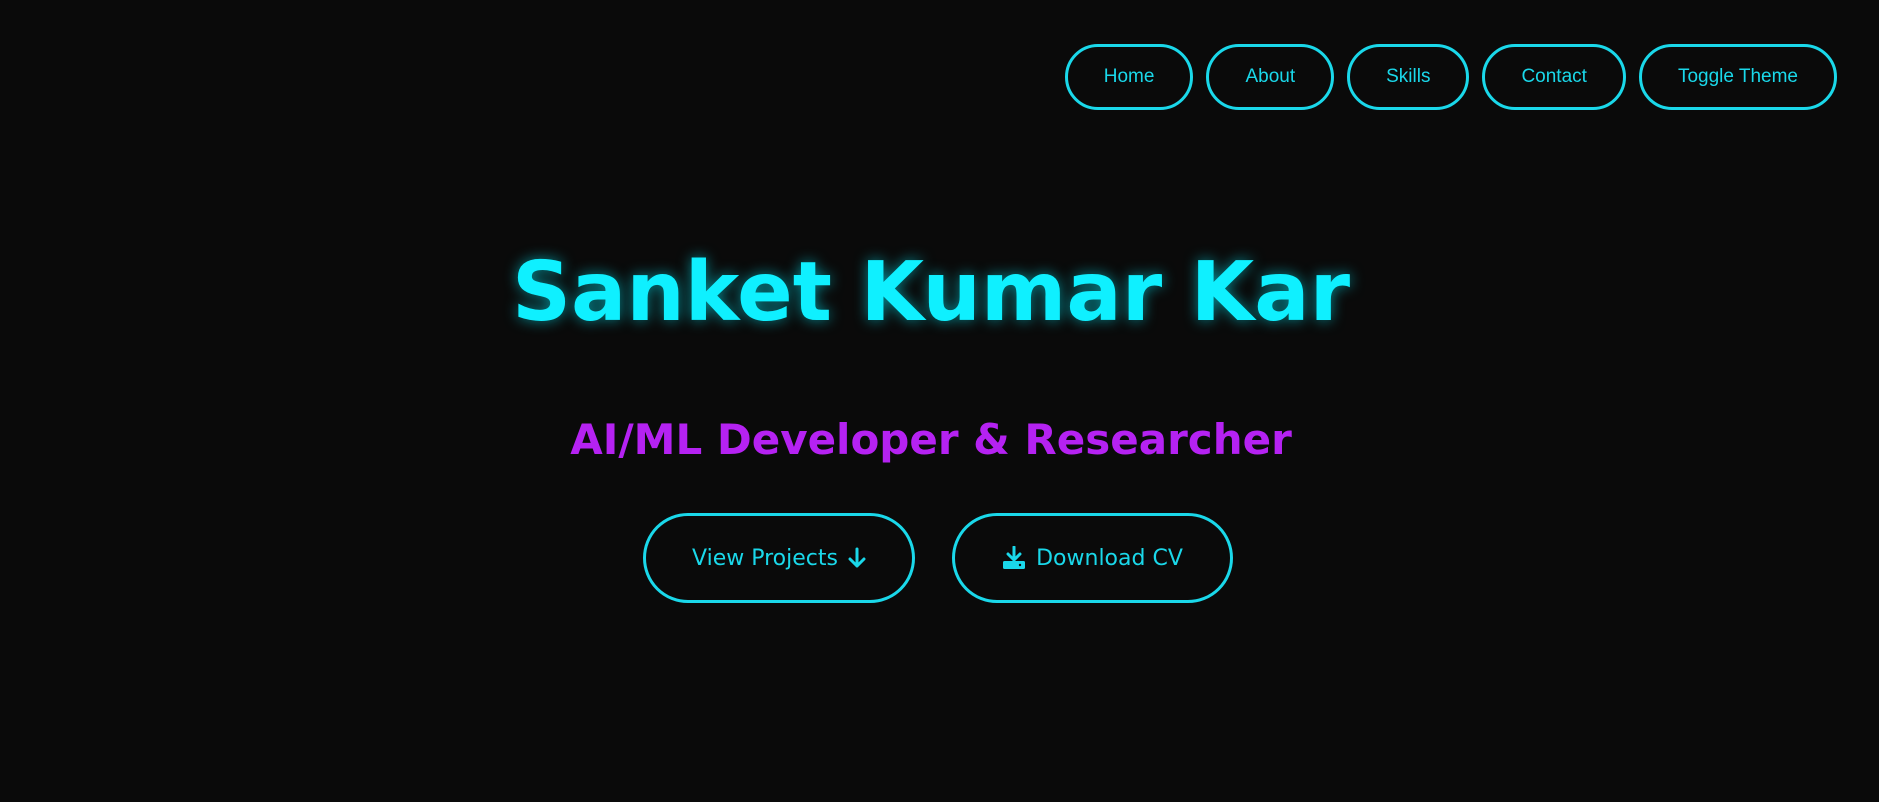 The height and width of the screenshot is (802, 1879). What do you see at coordinates (1554, 77) in the screenshot?
I see `nav-contact-button: Contact` at bounding box center [1554, 77].